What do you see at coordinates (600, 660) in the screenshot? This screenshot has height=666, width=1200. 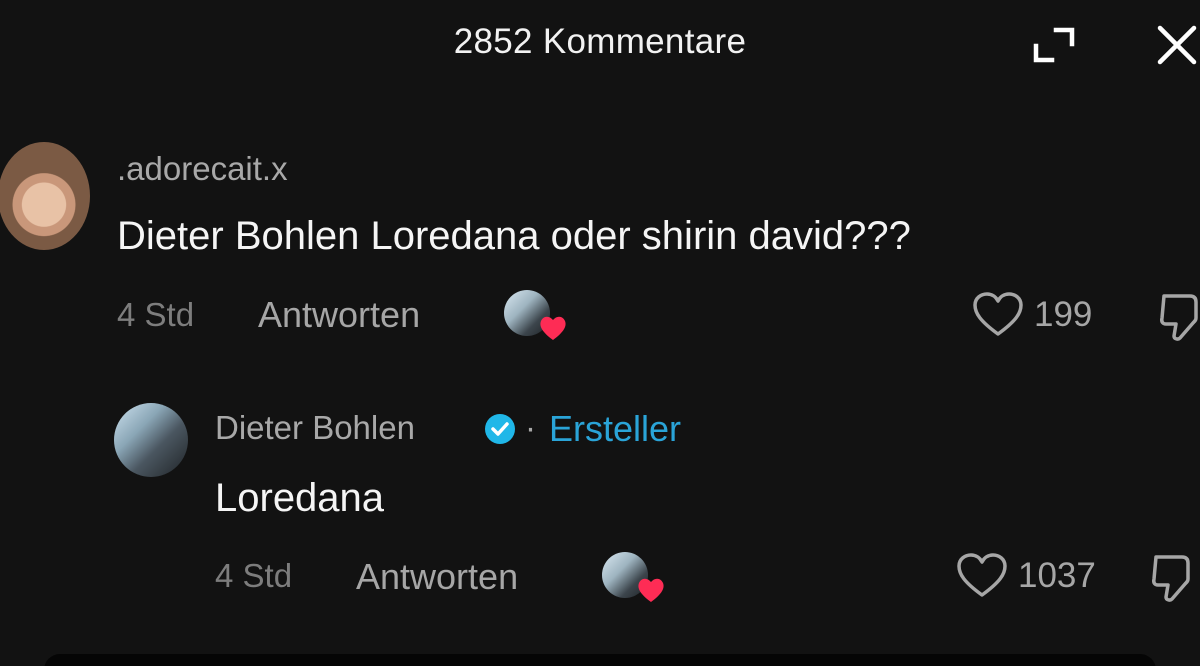 I see `bottom-input-bar` at bounding box center [600, 660].